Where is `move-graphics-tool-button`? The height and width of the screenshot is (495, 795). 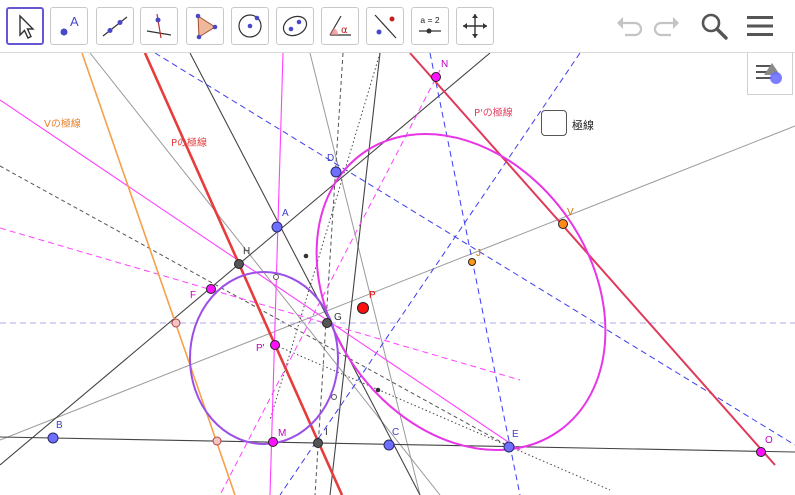
move-graphics-tool-button is located at coordinates (475, 26).